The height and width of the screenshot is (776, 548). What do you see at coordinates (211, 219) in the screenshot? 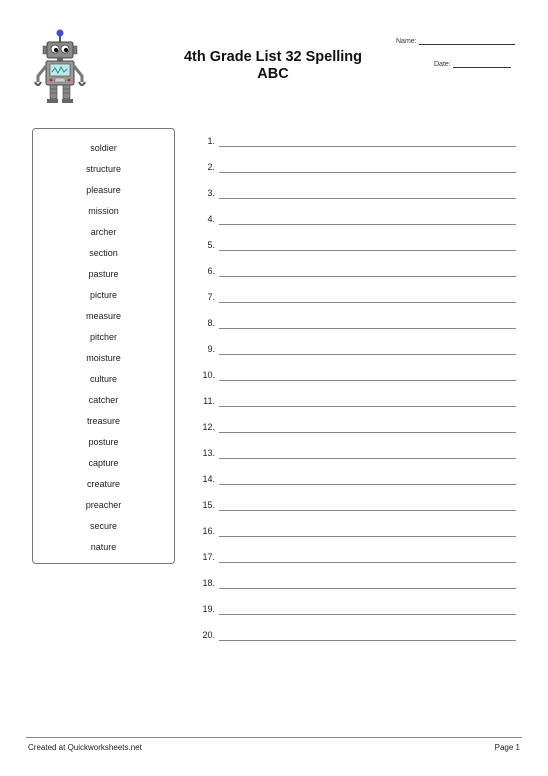
I see `answer-number: 4.` at bounding box center [211, 219].